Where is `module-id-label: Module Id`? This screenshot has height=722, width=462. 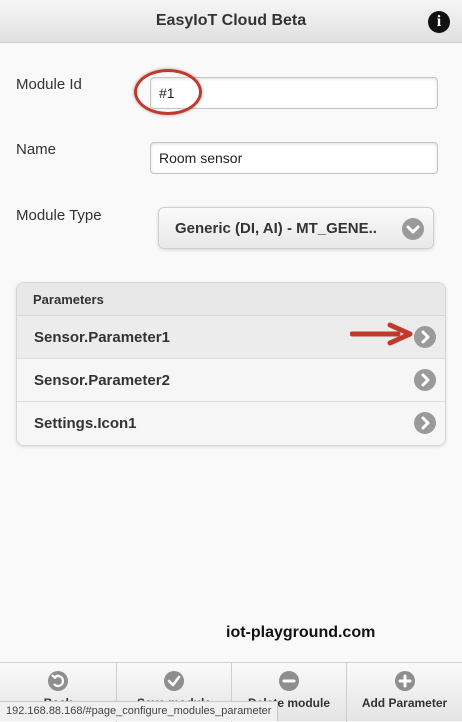 module-id-label: Module Id is located at coordinates (49, 84).